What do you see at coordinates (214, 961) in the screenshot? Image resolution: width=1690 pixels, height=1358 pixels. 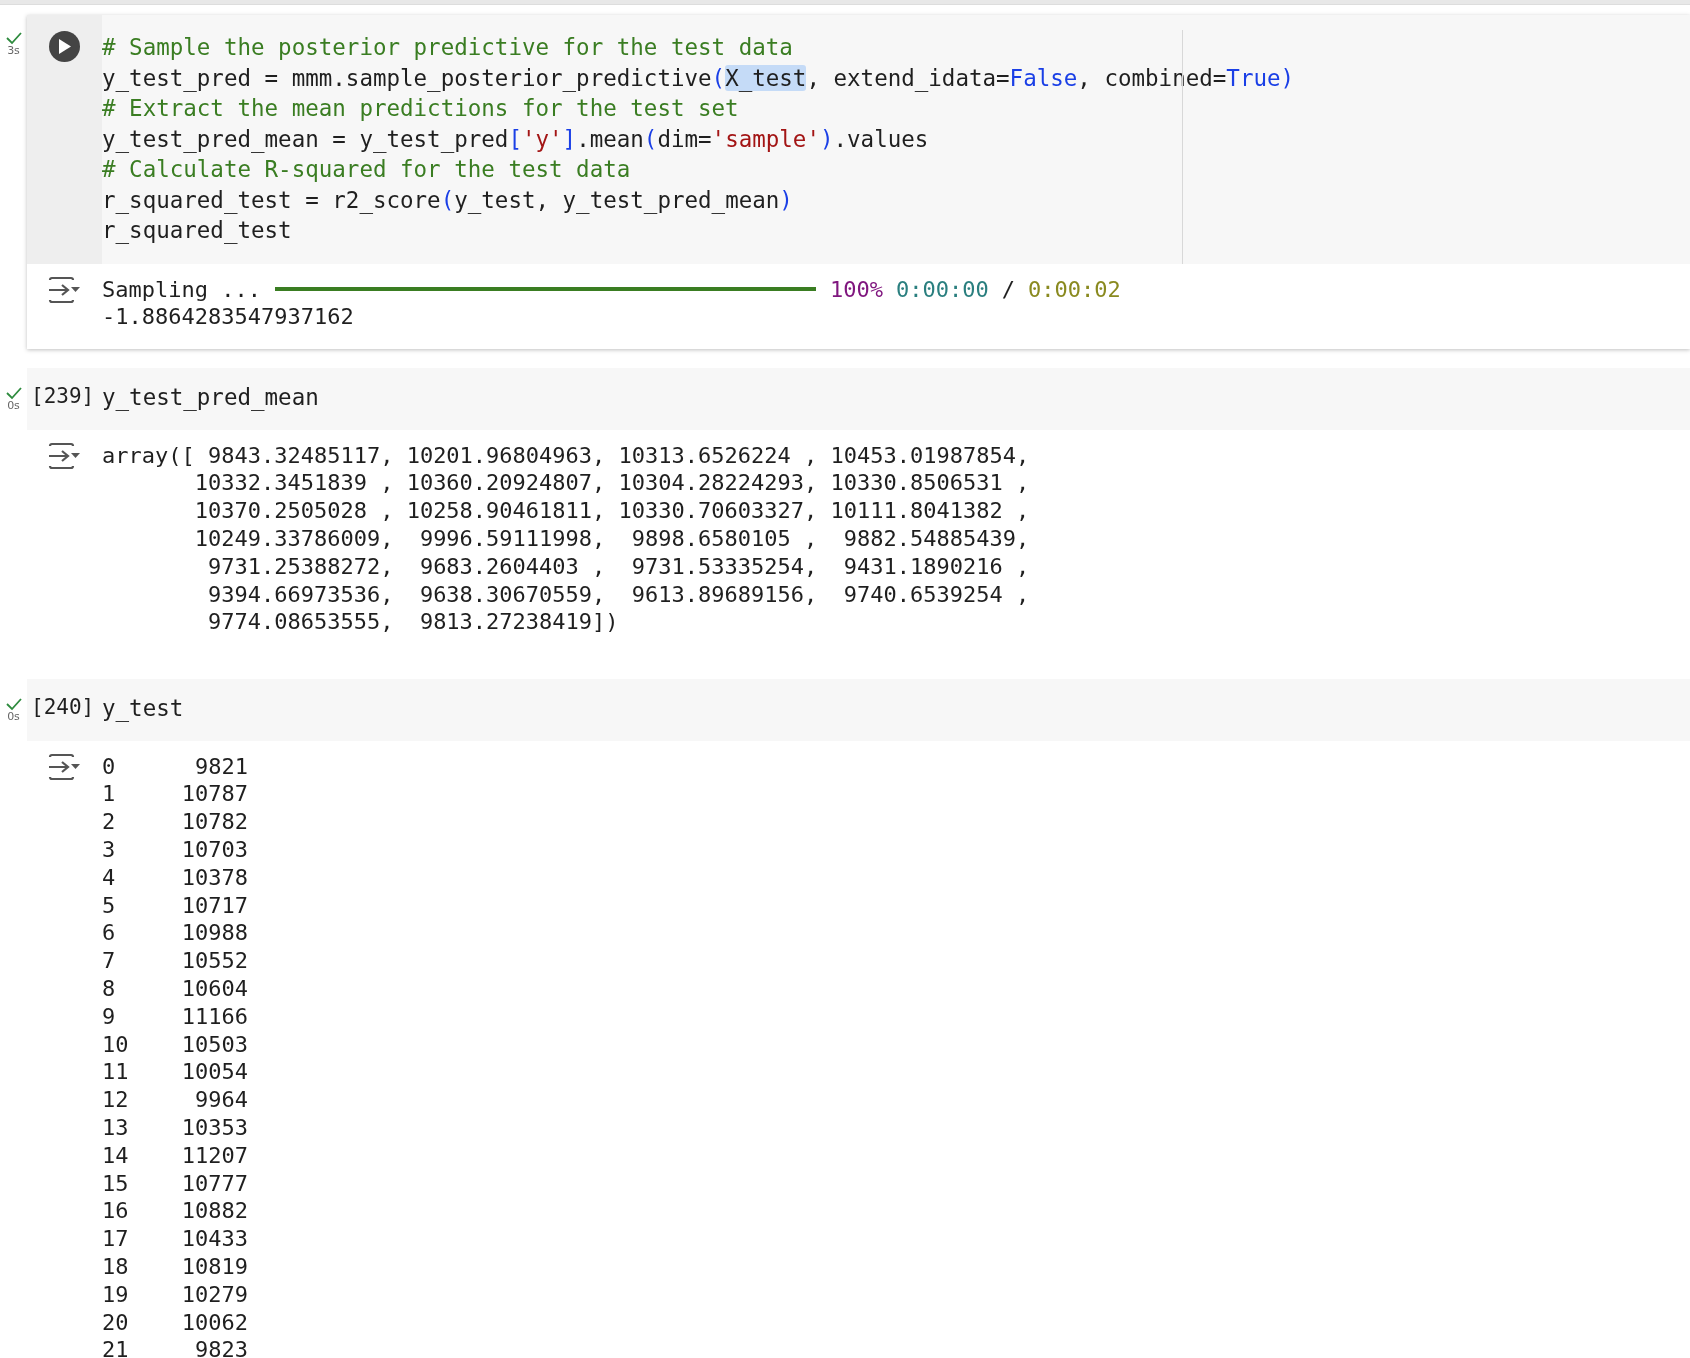 I see `series-value: 10552` at bounding box center [214, 961].